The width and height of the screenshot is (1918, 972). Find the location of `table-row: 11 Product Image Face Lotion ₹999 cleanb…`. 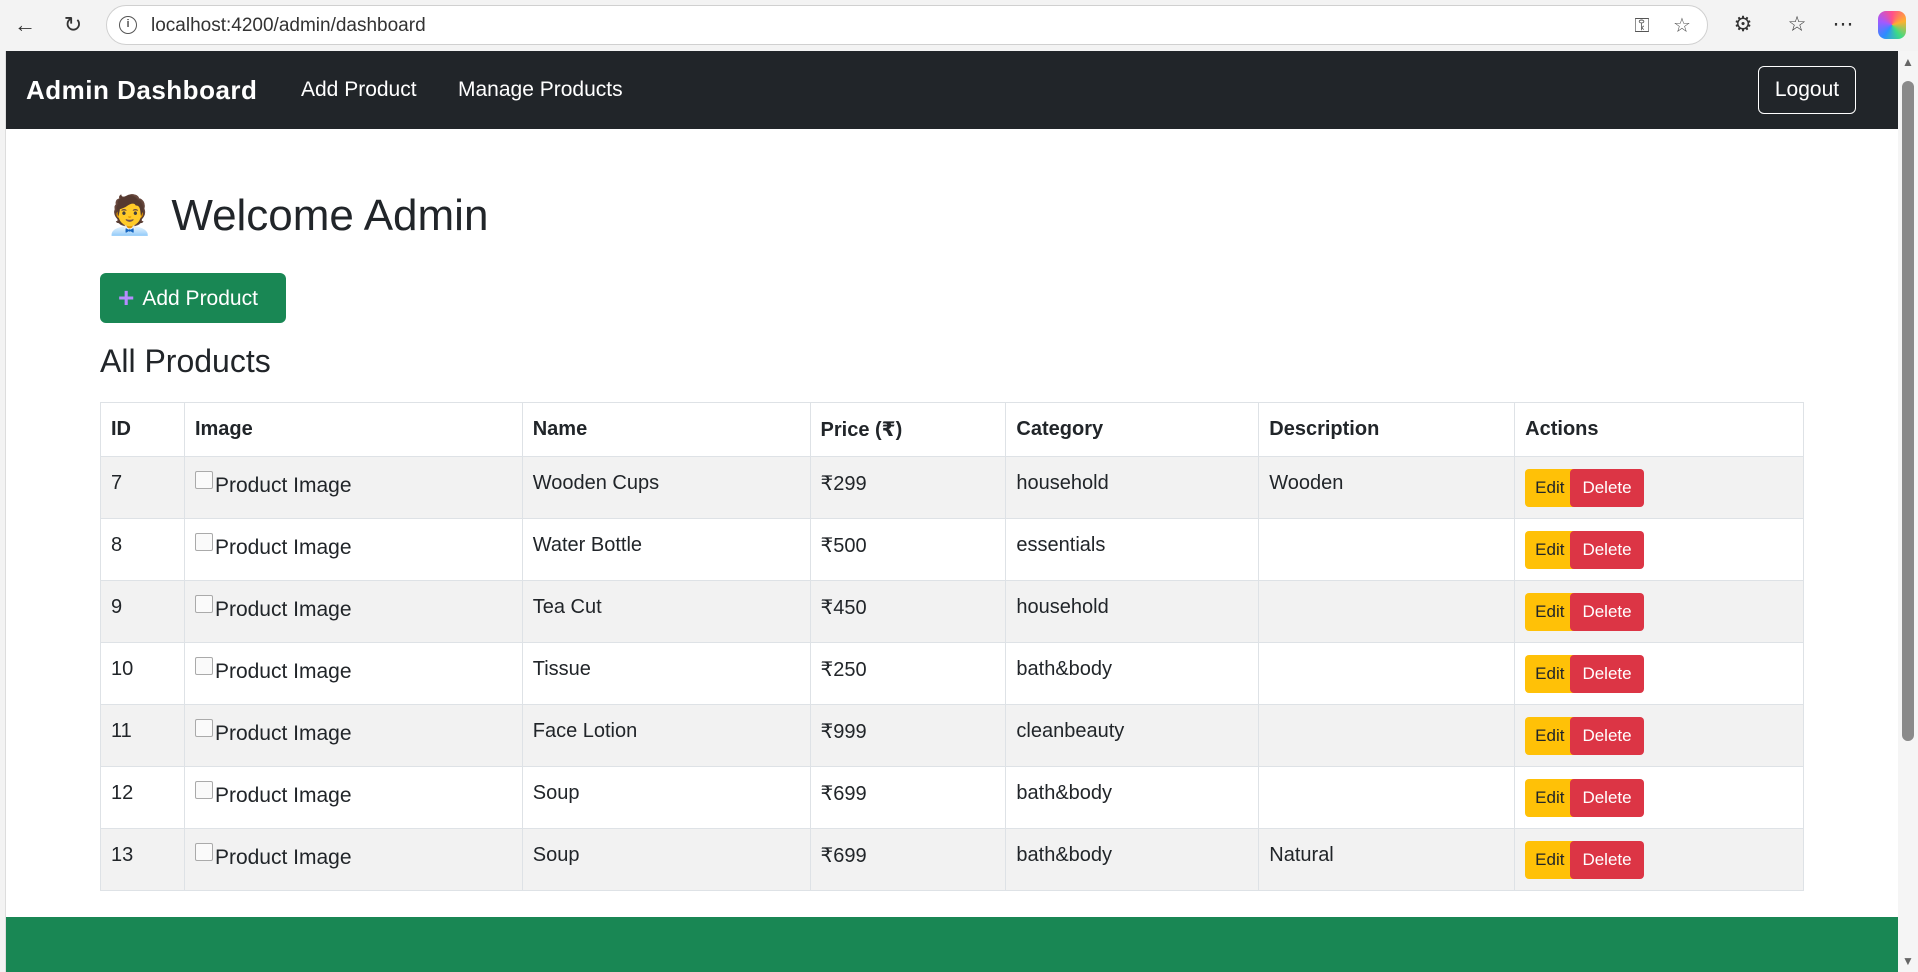

table-row: 11 Product Image Face Lotion ₹999 cleanb… is located at coordinates (952, 735).